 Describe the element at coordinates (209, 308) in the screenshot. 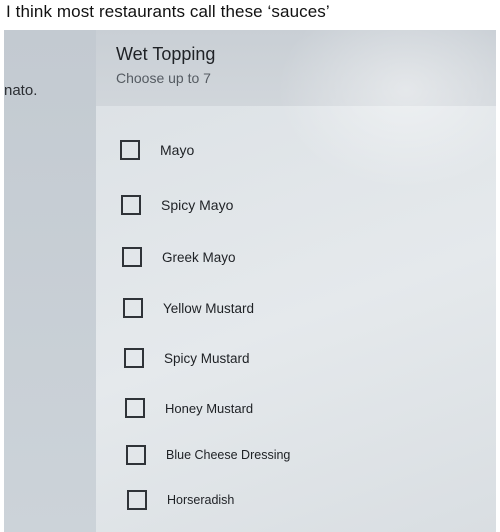

I see `option-label: Yellow Mustard` at that location.